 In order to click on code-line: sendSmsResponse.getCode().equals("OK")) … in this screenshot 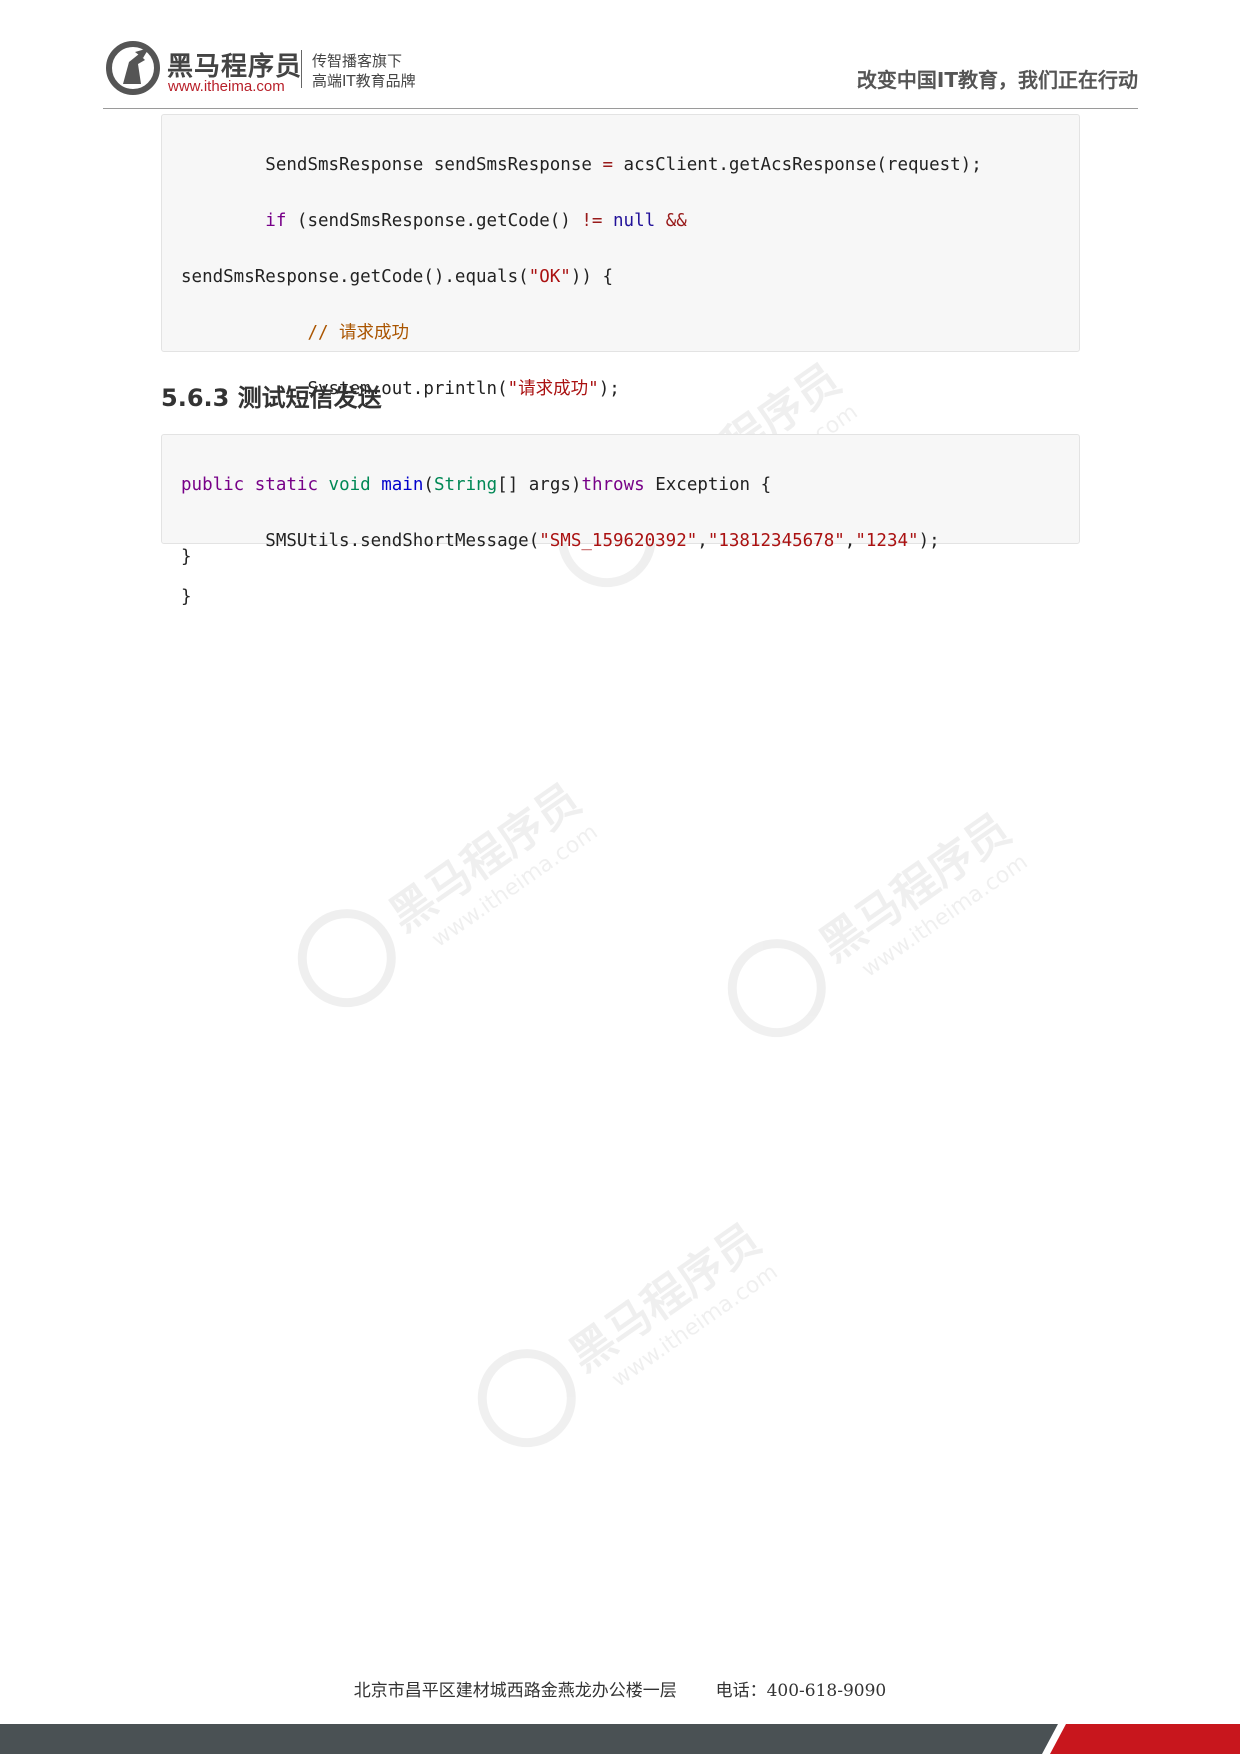, I will do `click(397, 277)`.